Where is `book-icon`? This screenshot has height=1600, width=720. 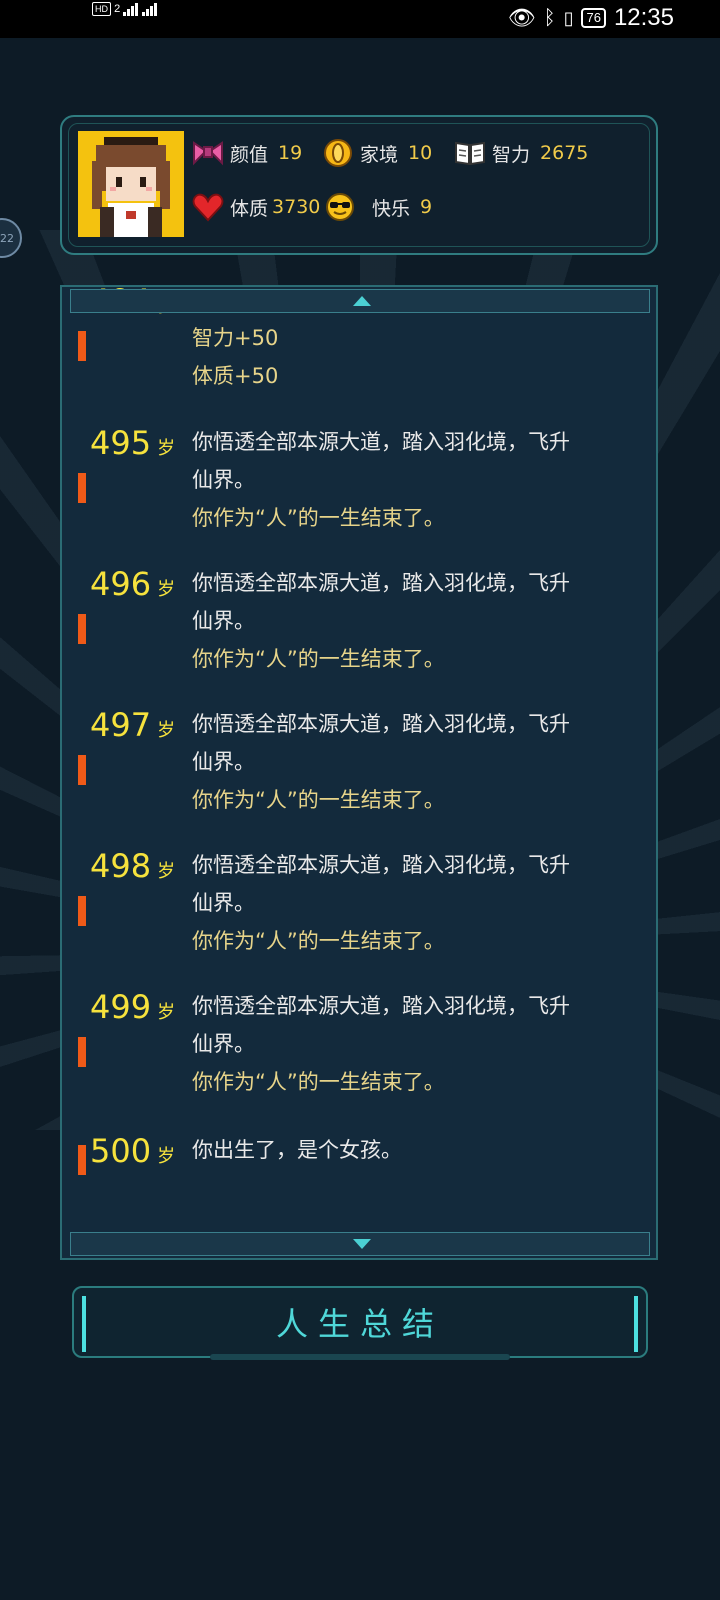 book-icon is located at coordinates (470, 153).